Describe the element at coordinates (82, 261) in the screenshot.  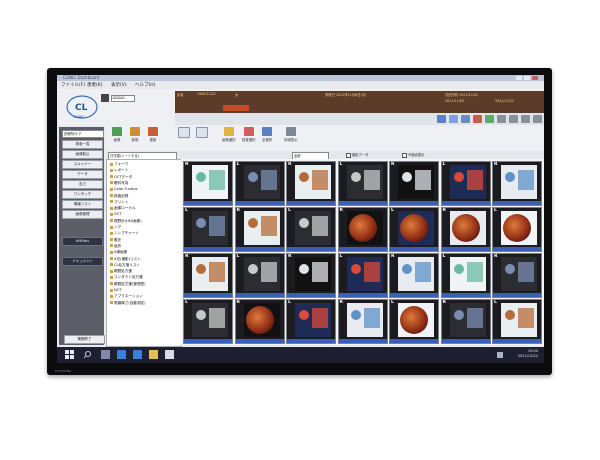
I see `sidebar-button-document: ドキュメント` at that location.